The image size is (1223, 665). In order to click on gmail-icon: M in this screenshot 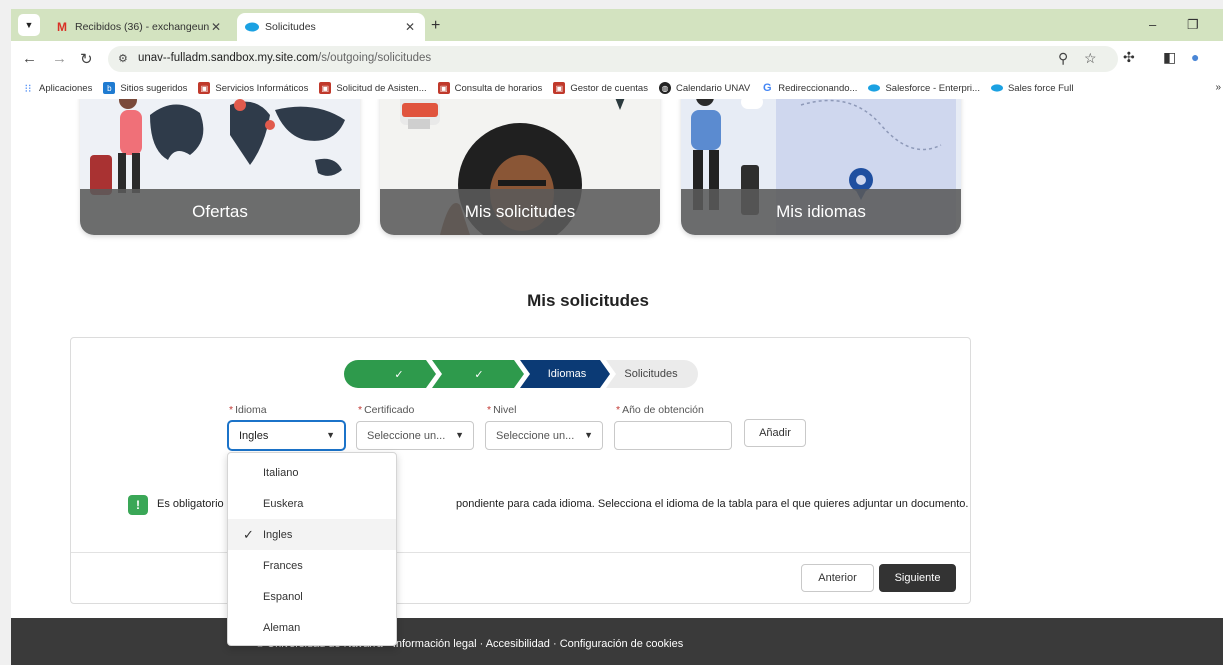, I will do `click(62, 27)`.